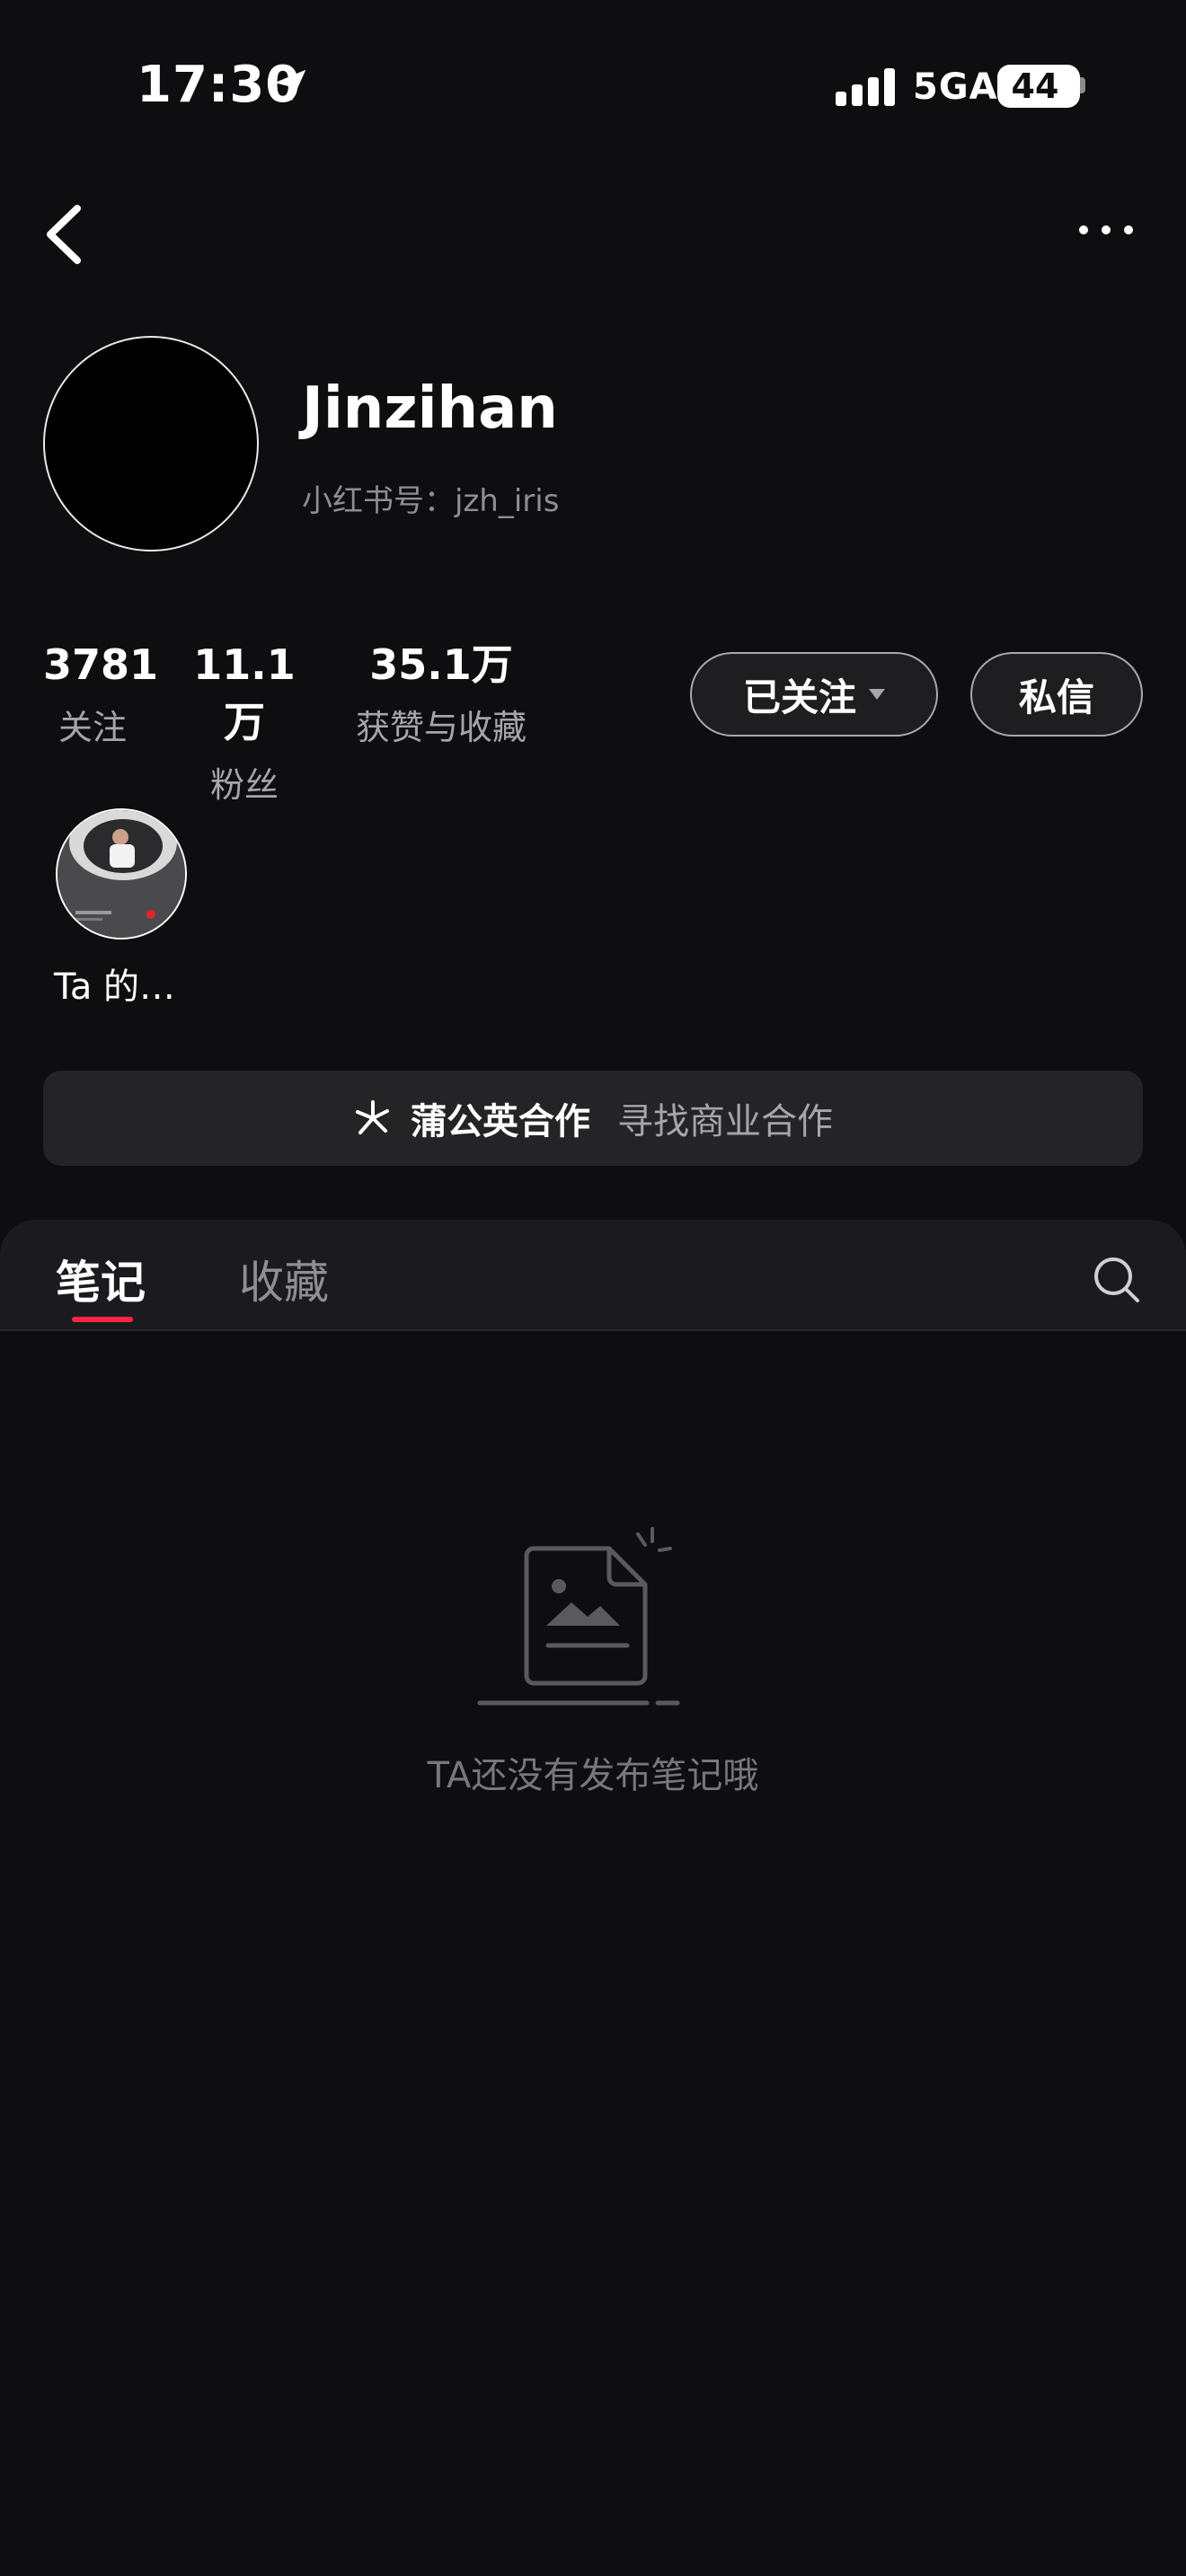 The image size is (1186, 2576). What do you see at coordinates (593, 1775) in the screenshot?
I see `empty-state-message: TA还没有发布笔记哦` at bounding box center [593, 1775].